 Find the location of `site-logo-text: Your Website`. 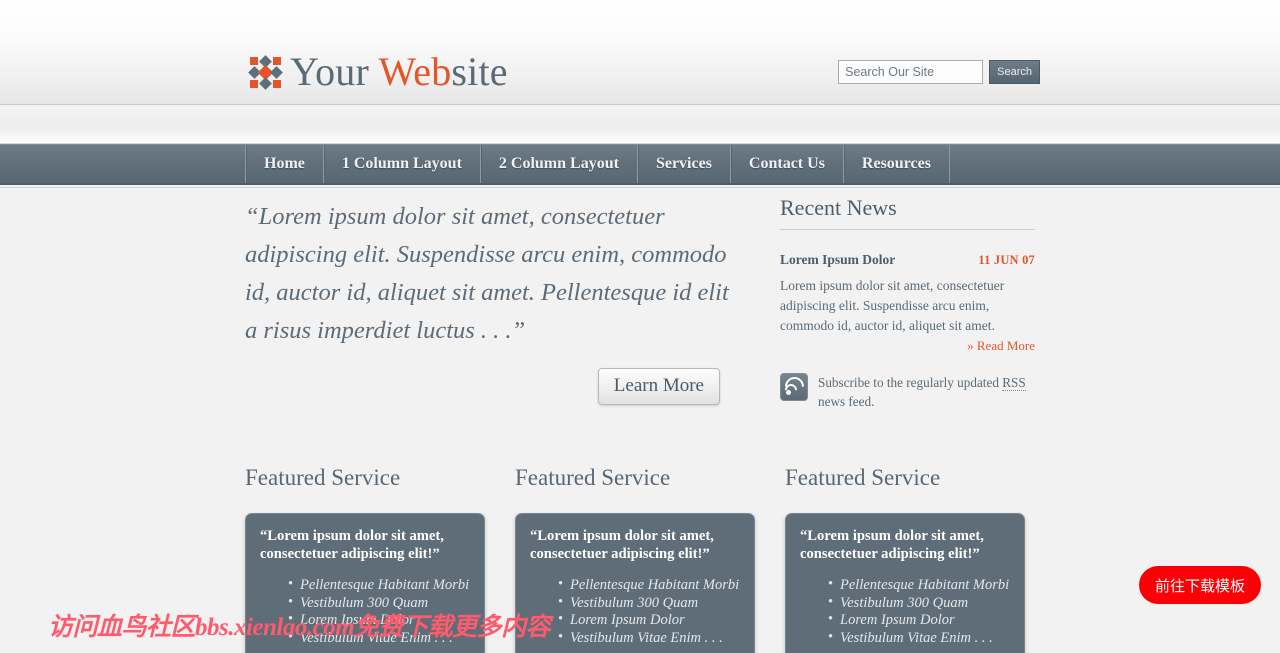

site-logo-text: Your Website is located at coordinates (399, 72).